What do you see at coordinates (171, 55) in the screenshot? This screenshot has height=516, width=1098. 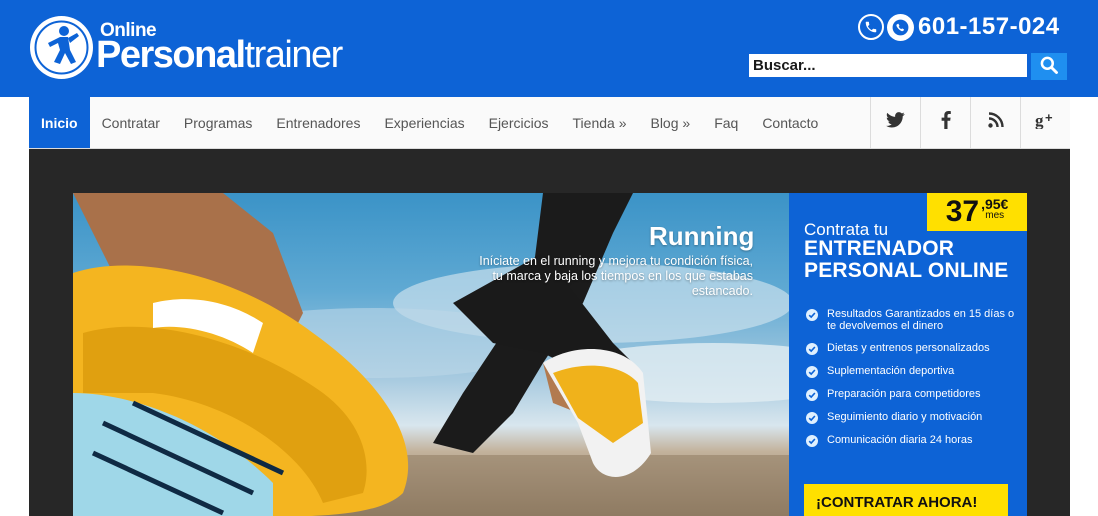 I see `logo-brand-bold: Personal` at bounding box center [171, 55].